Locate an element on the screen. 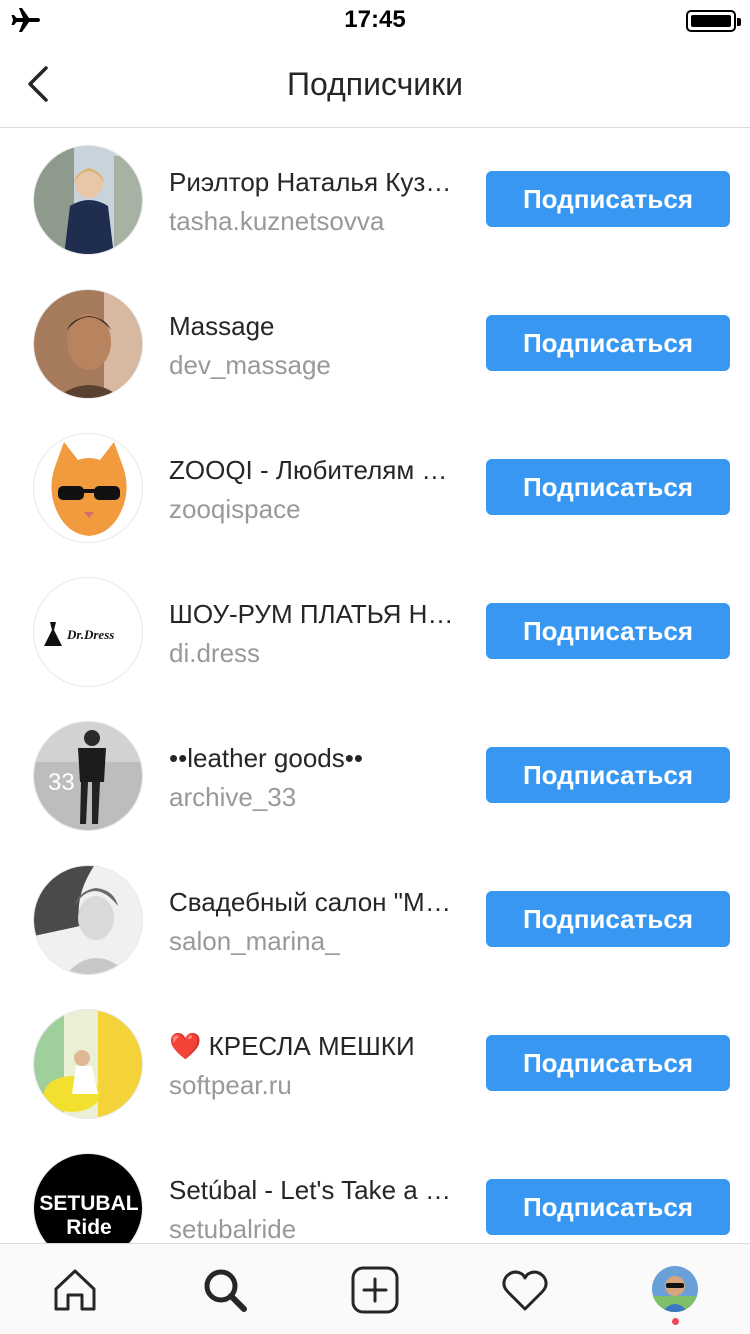 The image size is (750, 1334). svg-text: SETUBAL is located at coordinates (88, 1203).